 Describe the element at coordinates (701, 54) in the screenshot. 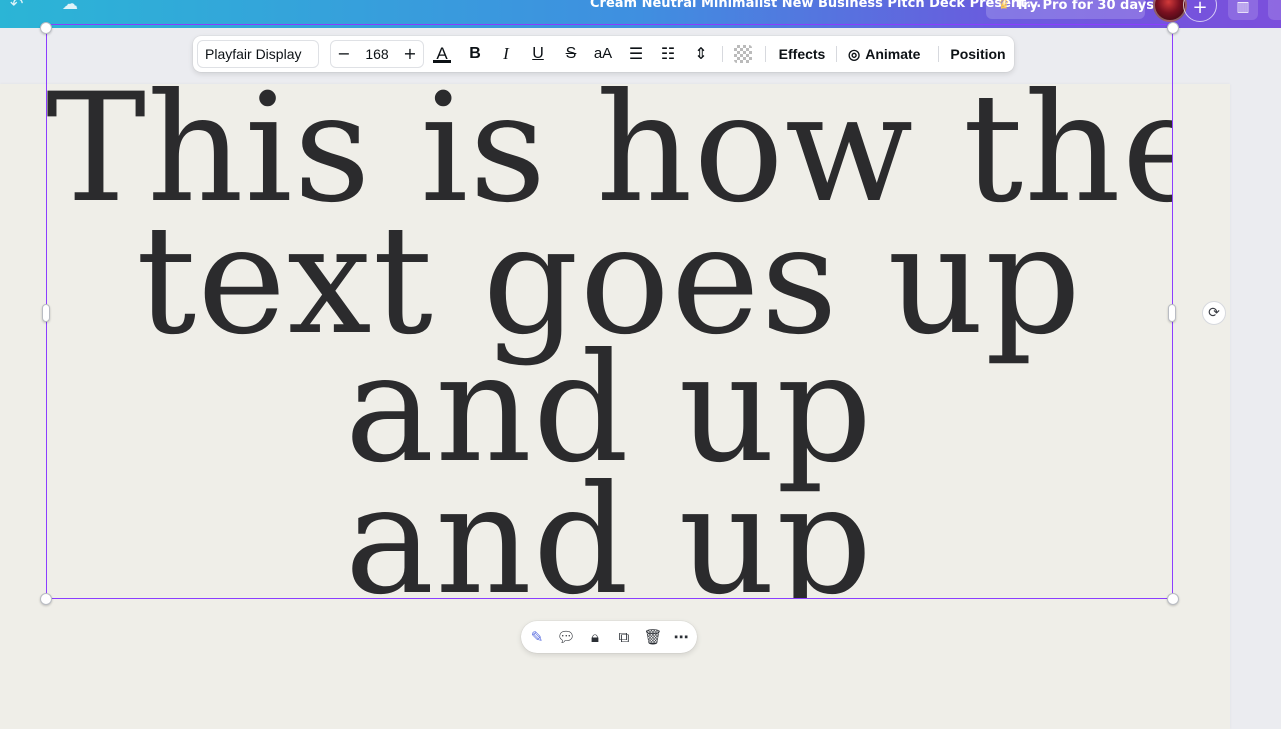

I see `spacing-icon: ⇕` at that location.